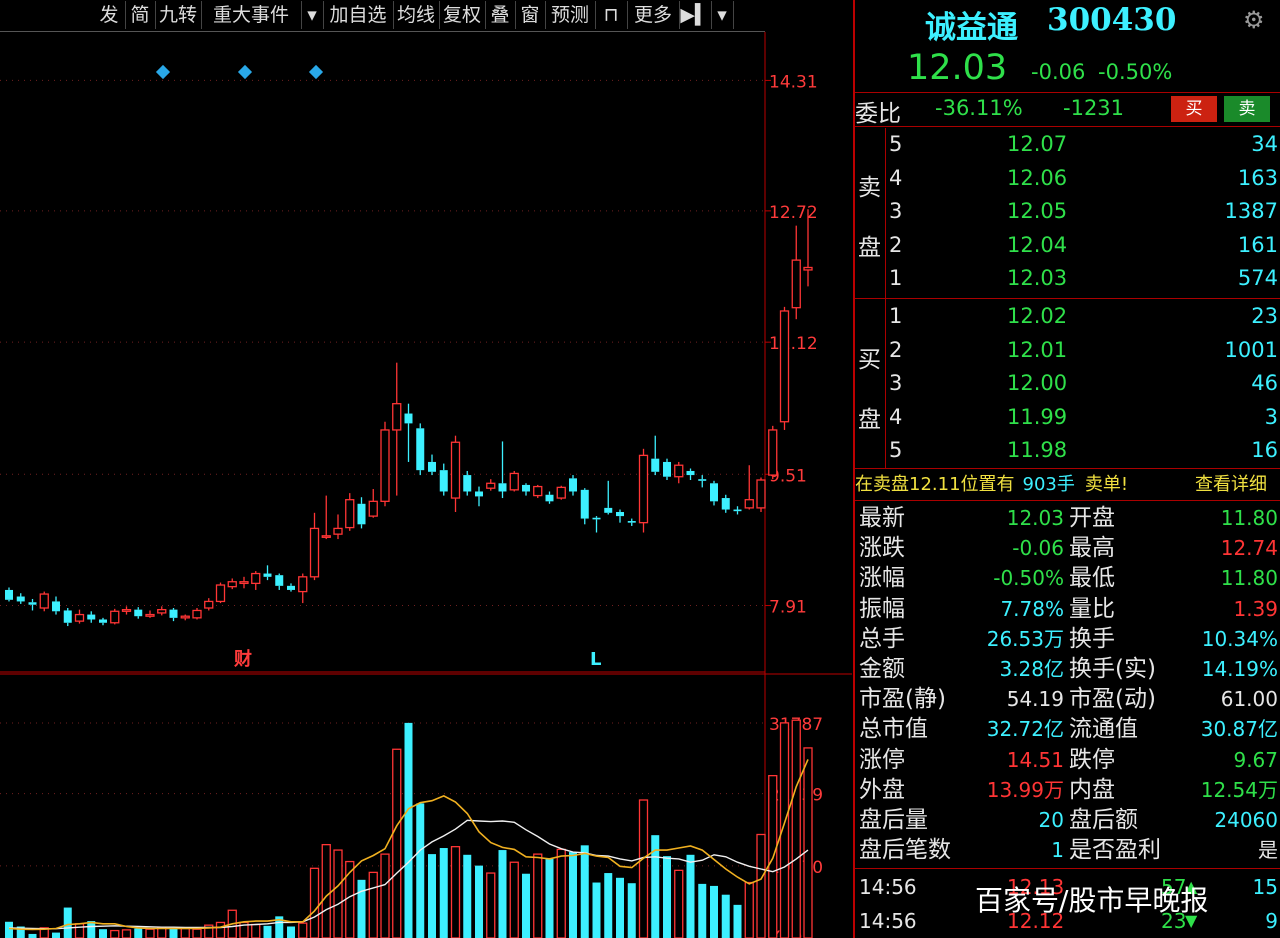  Describe the element at coordinates (1067, 211) in the screenshot. I see `order-row: 3 12.05 1387` at that location.